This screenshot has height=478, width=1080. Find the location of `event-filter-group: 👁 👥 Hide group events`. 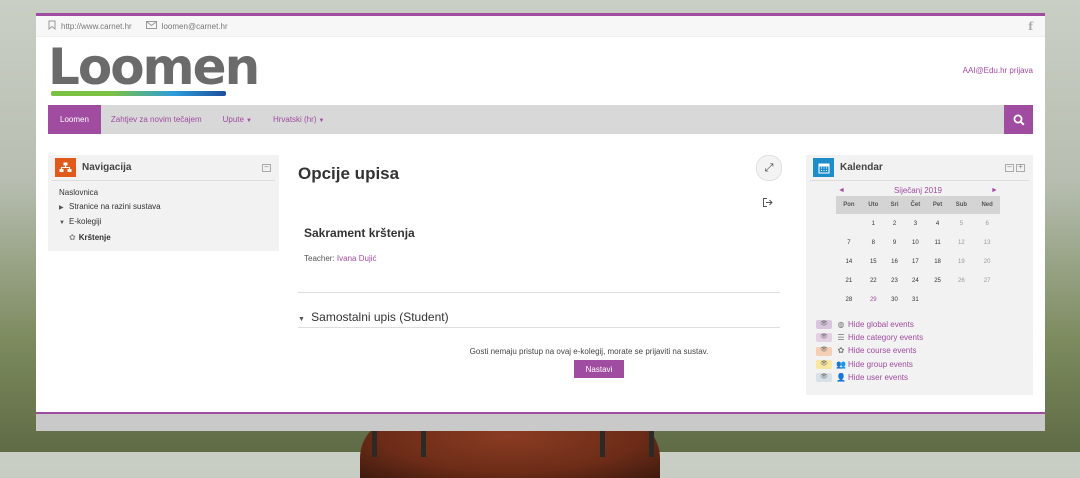

event-filter-group: 👁 👥 Hide group events is located at coordinates (869, 364).